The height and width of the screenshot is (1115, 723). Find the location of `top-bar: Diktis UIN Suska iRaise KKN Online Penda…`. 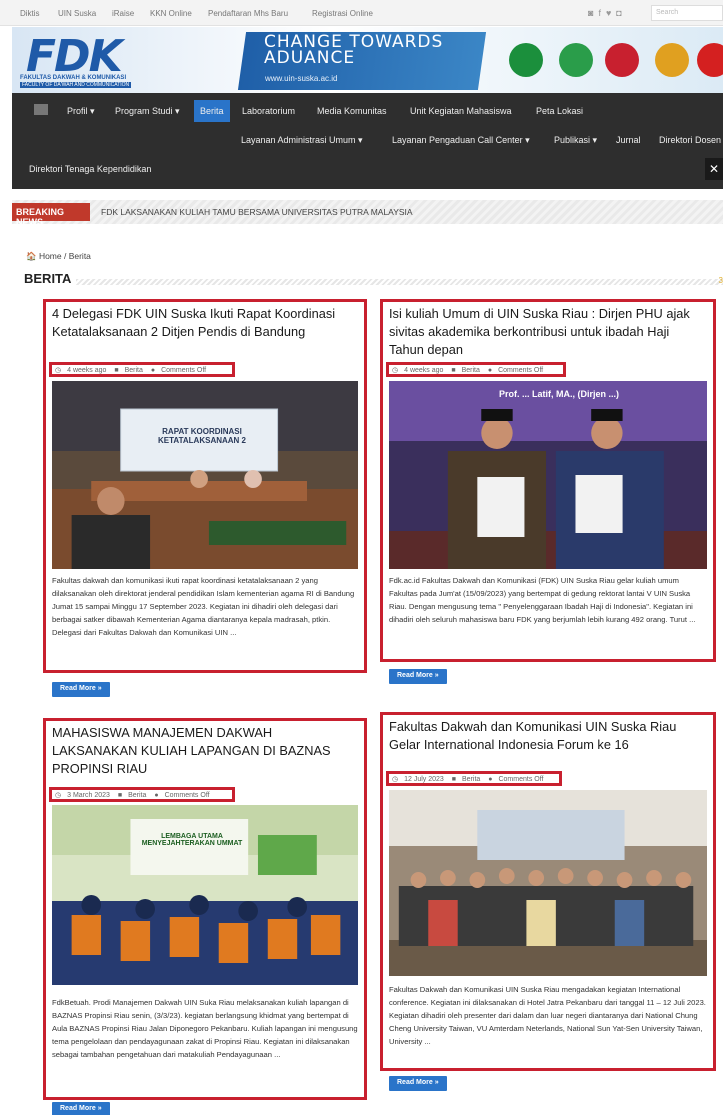

top-bar: Diktis UIN Suska iRaise KKN Online Penda… is located at coordinates (361, 13).